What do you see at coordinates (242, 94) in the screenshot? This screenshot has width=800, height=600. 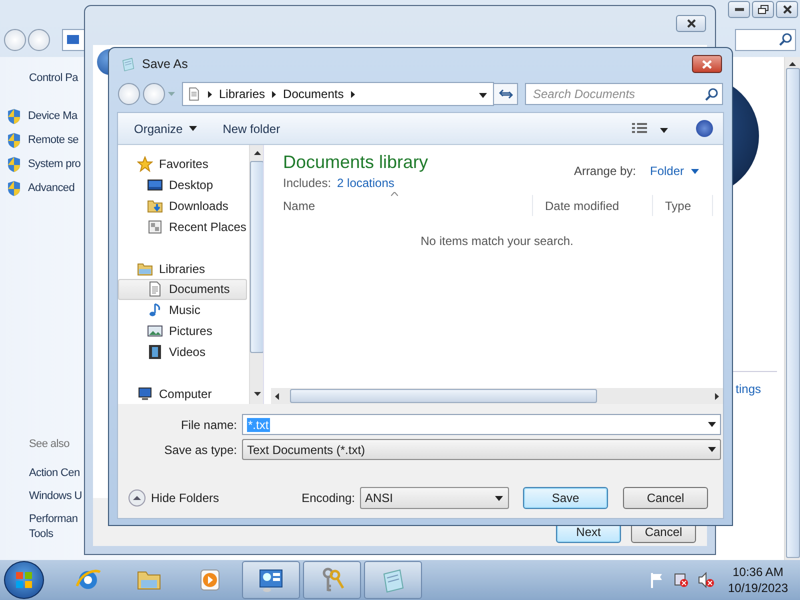 I see `breadcrumb-item: Libraries` at bounding box center [242, 94].